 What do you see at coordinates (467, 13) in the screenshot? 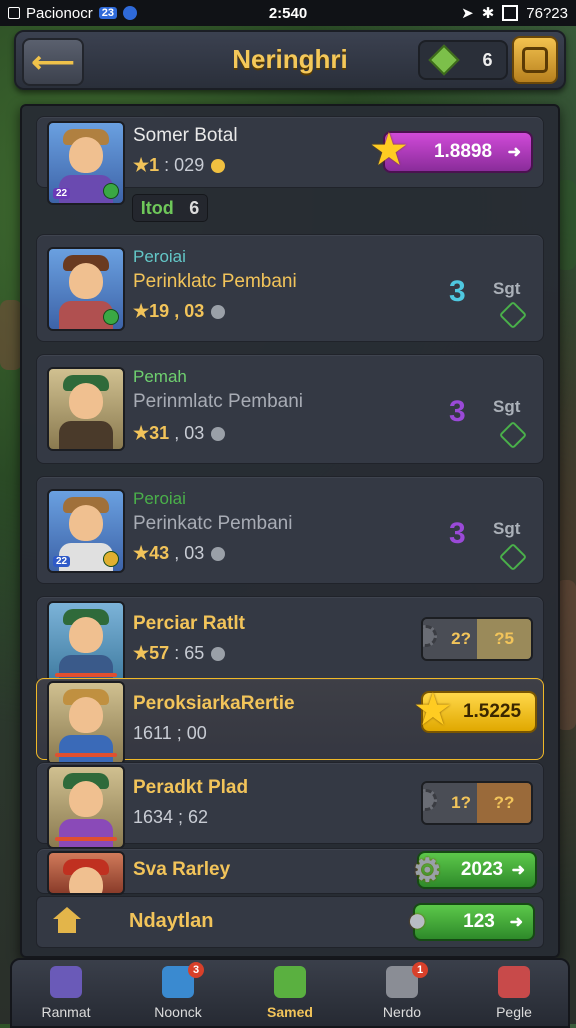
I see `location-icon: ➤` at bounding box center [467, 13].